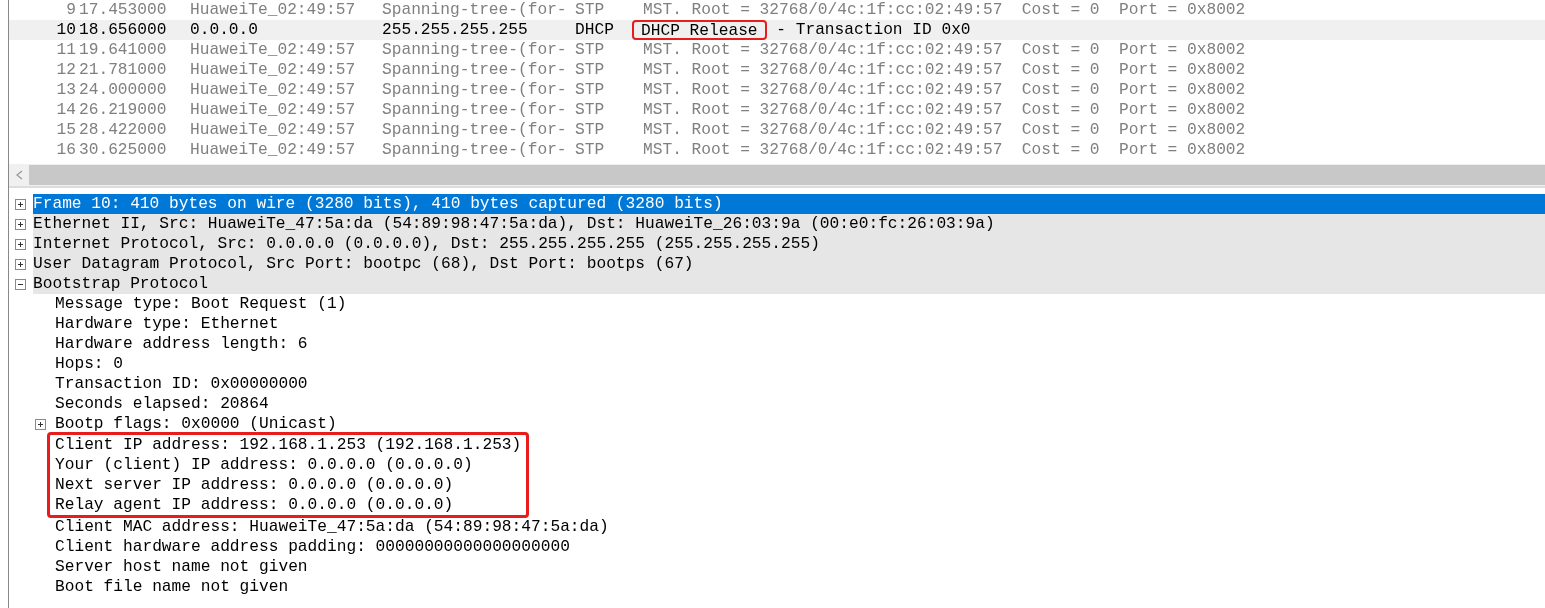 The height and width of the screenshot is (608, 1545). I want to click on tree-leaf: Relay agent IP address: 0.0.0.0 (0.0.0.0), so click(288, 505).